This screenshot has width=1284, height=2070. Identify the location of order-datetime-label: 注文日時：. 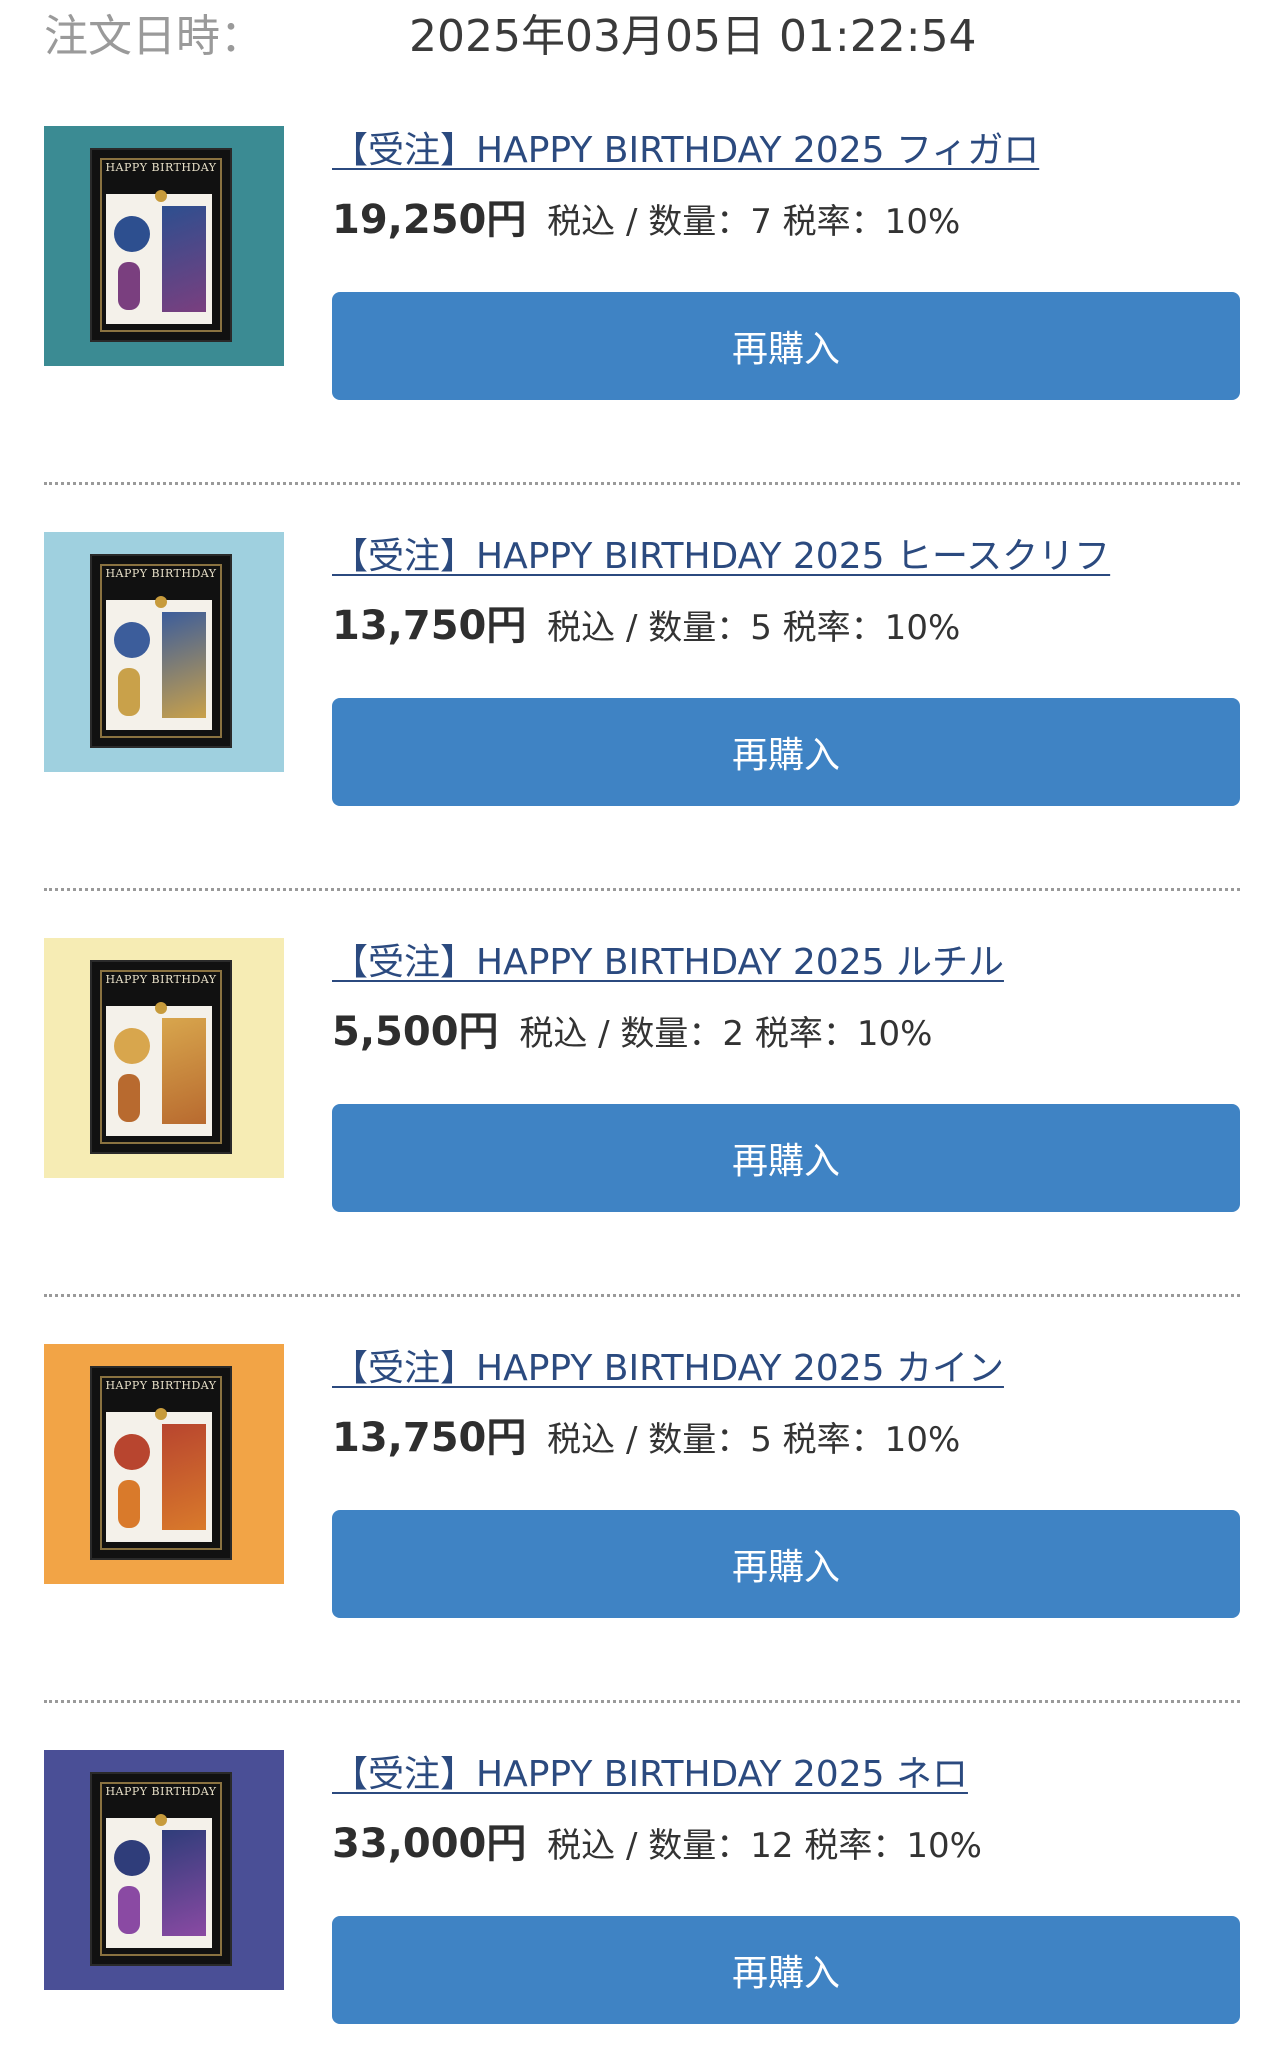
(154, 36).